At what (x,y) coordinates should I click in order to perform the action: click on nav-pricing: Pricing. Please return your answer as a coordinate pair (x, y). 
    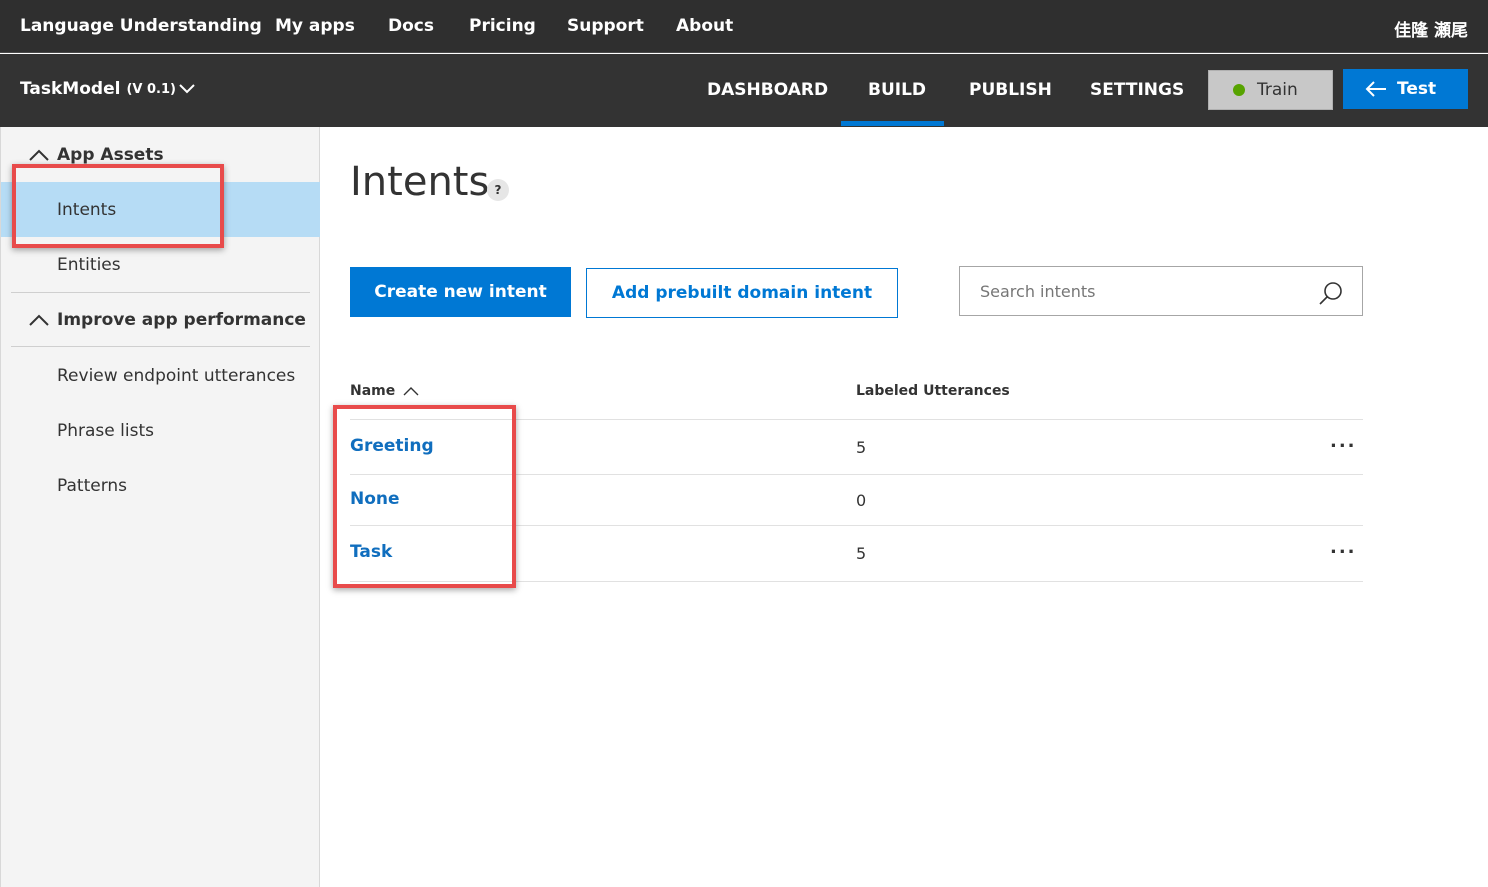
    Looking at the image, I should click on (502, 26).